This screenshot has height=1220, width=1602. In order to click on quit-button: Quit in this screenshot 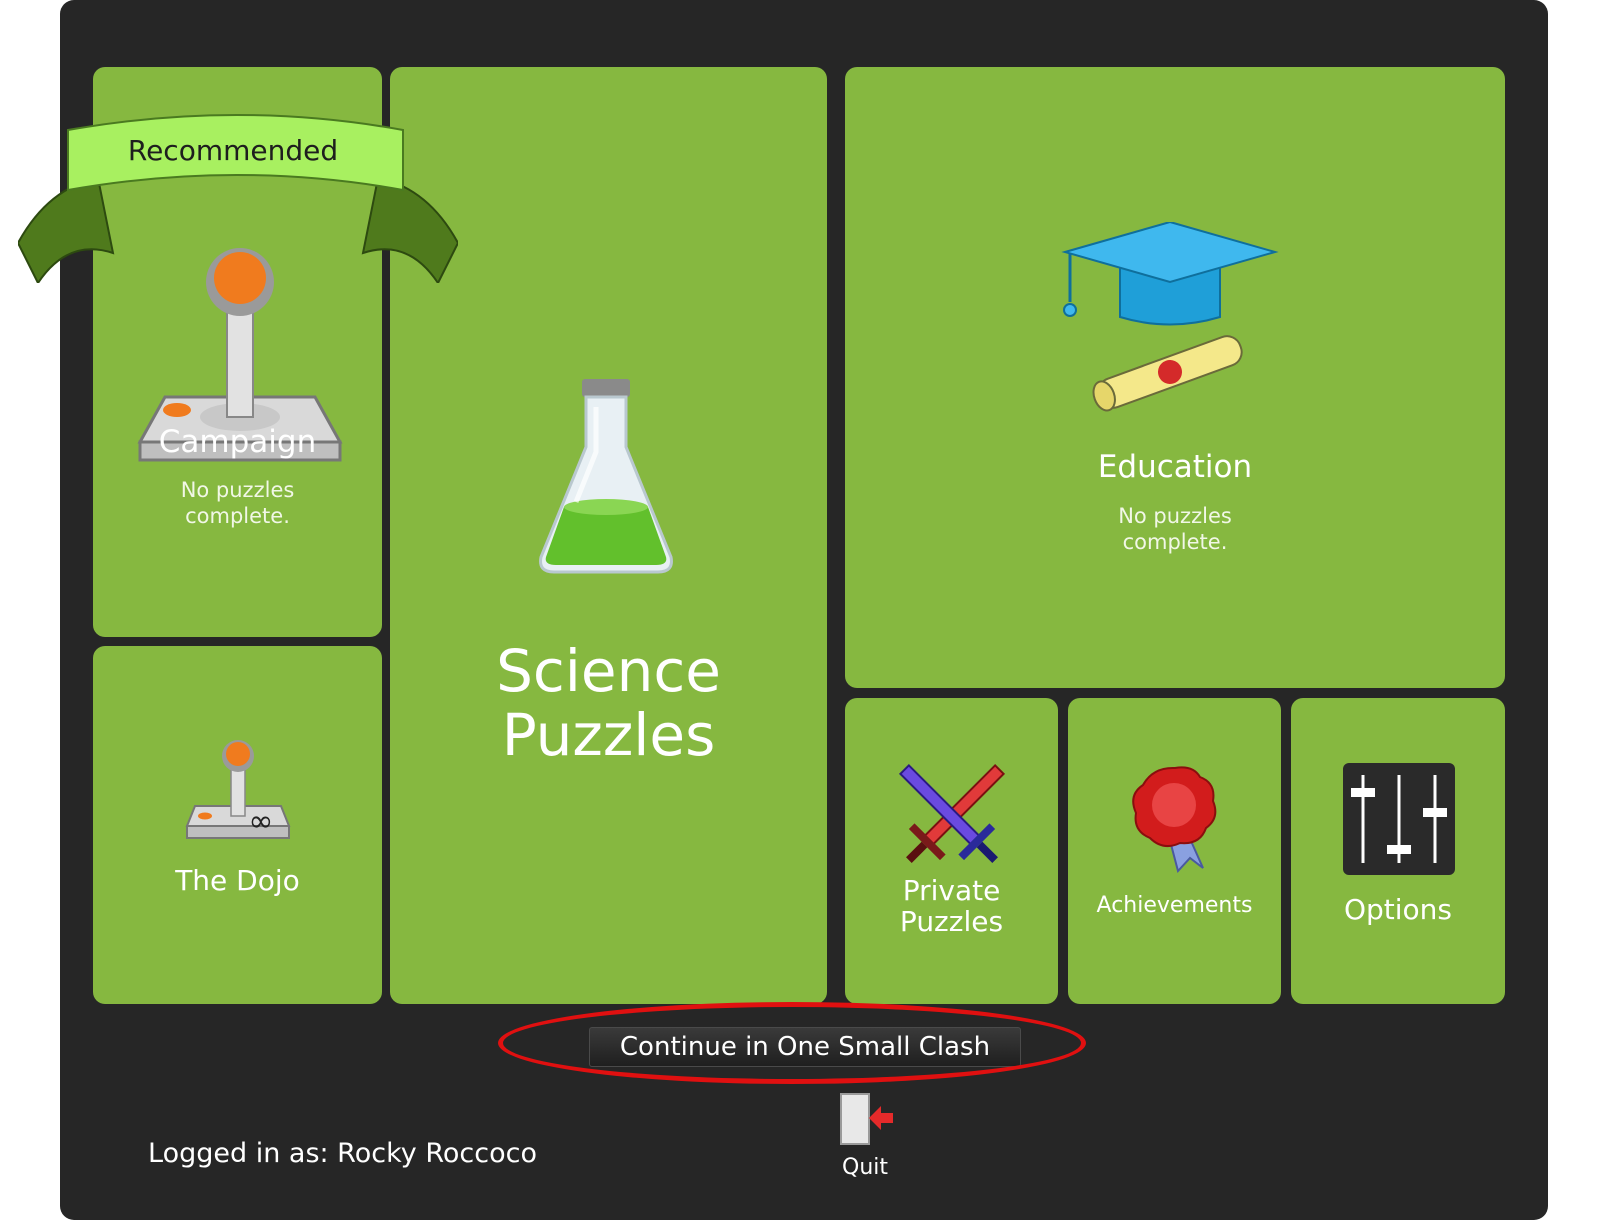, I will do `click(865, 1136)`.